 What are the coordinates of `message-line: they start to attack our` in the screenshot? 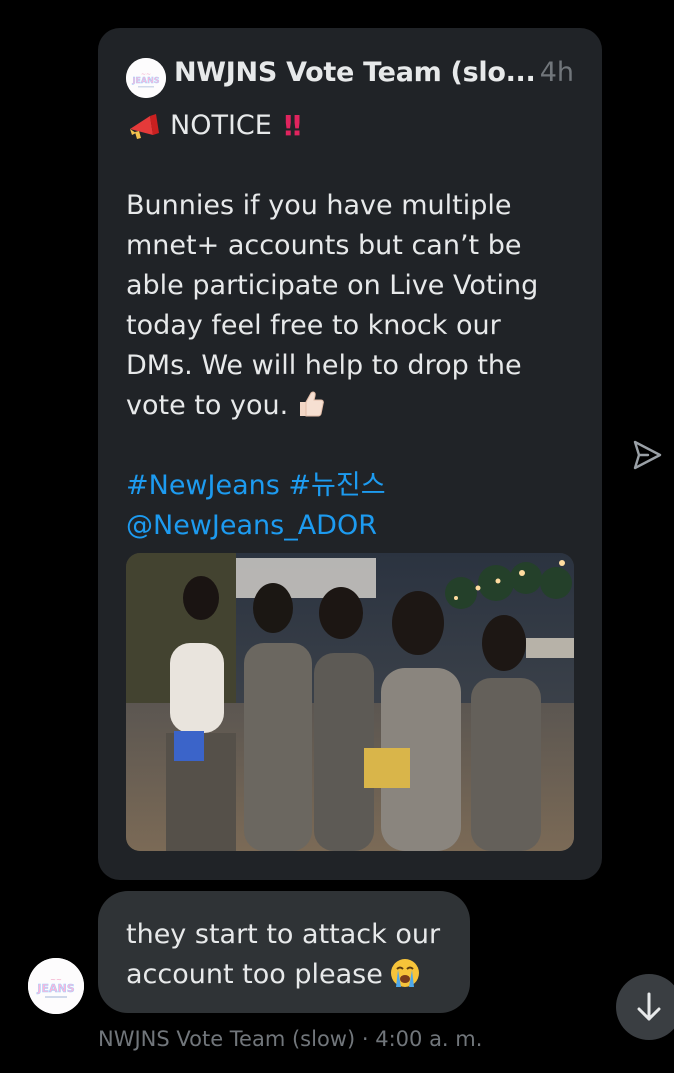 It's located at (283, 934).